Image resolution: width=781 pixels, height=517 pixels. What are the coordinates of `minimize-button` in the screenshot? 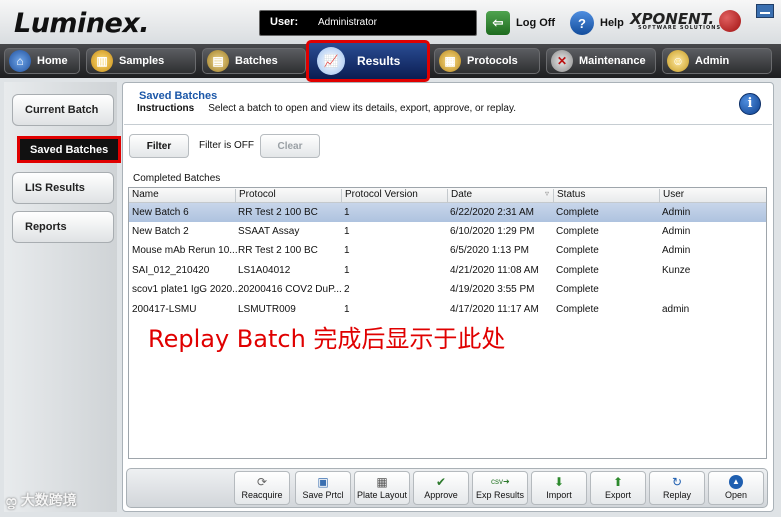 It's located at (765, 11).